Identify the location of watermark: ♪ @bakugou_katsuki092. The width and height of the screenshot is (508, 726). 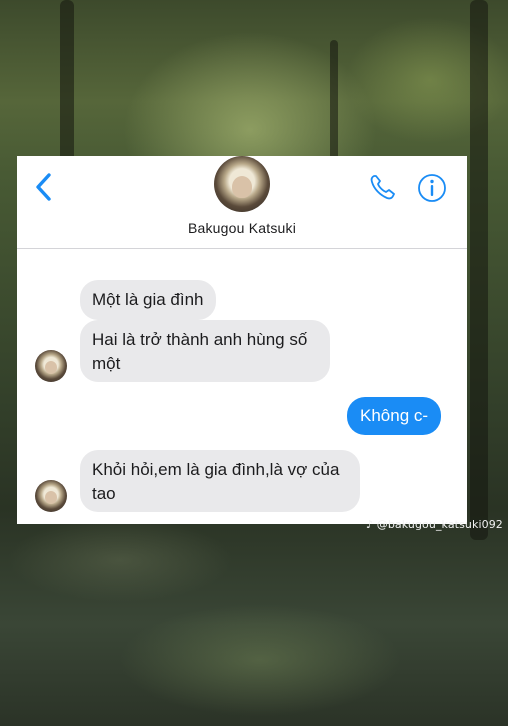
(434, 524).